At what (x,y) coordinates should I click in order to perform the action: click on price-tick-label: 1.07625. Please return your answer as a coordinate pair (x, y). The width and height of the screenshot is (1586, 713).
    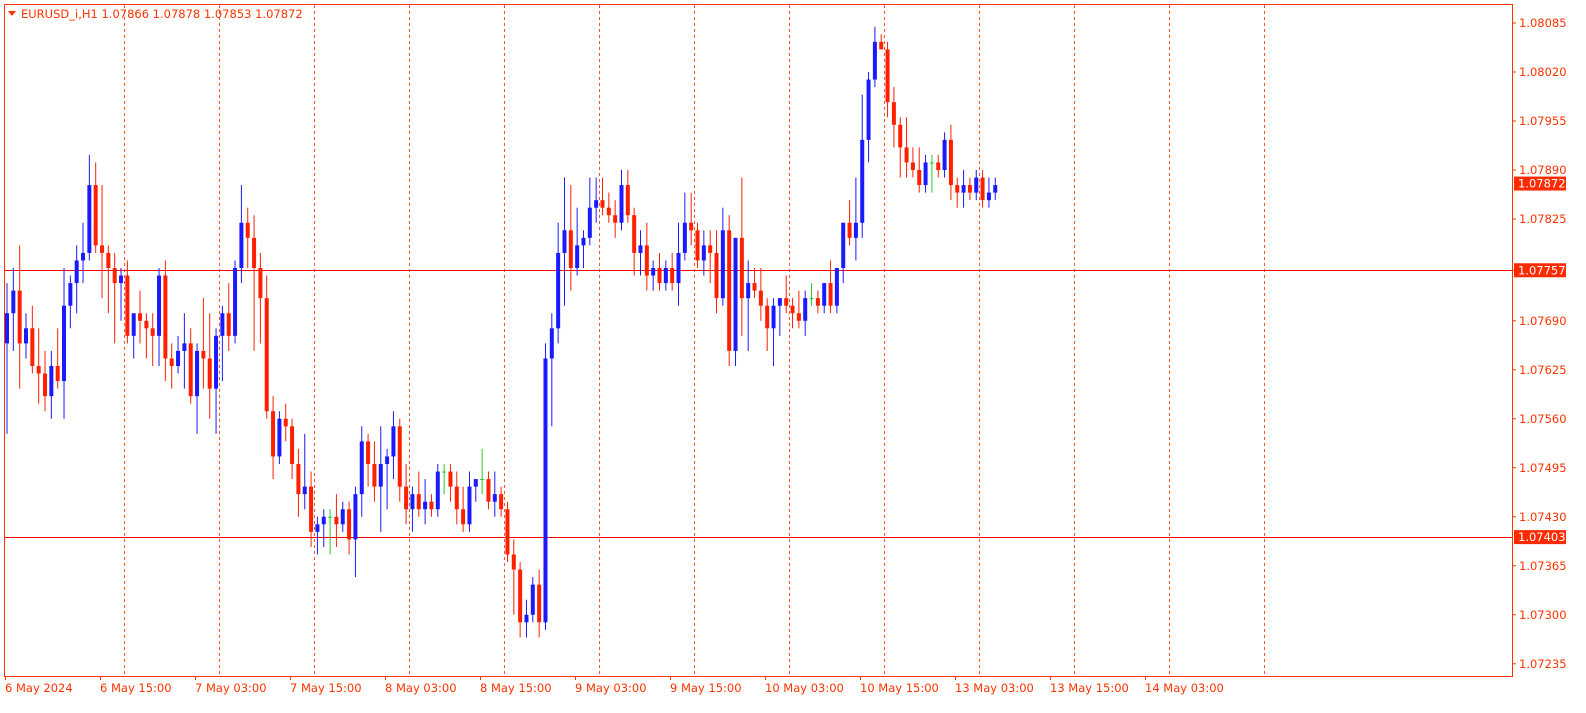
    Looking at the image, I should click on (1543, 370).